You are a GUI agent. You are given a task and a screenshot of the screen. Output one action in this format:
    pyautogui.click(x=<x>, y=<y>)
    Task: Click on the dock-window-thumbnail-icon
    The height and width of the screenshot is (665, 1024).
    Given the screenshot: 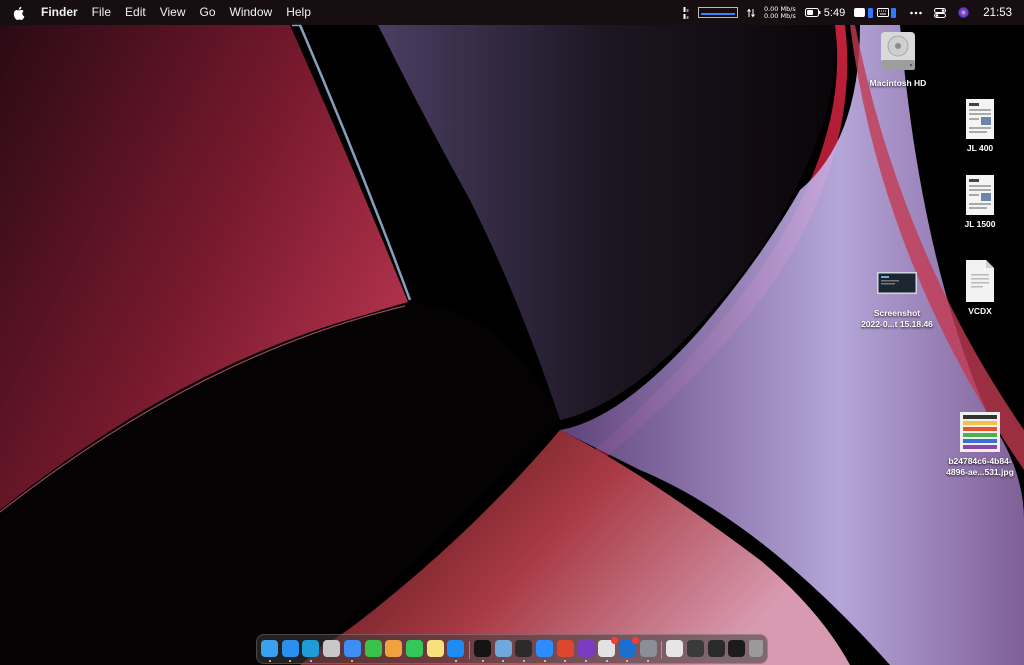 What is the action you would take?
    pyautogui.click(x=737, y=648)
    